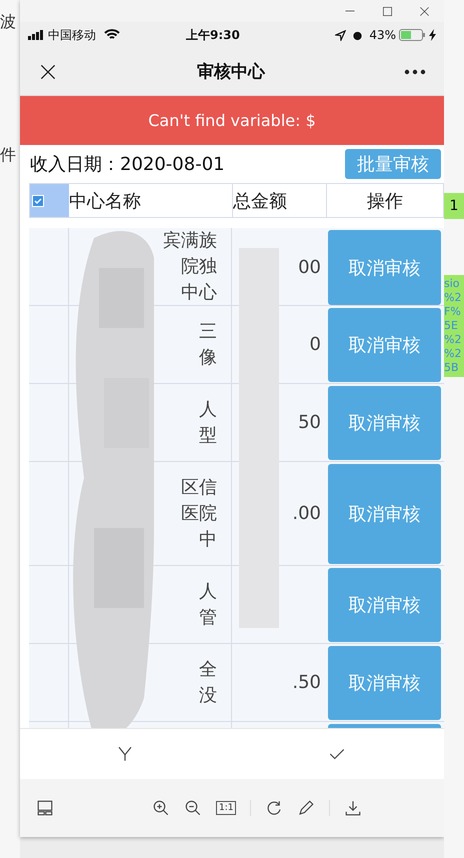 The width and height of the screenshot is (464, 858). Describe the element at coordinates (309, 267) in the screenshot. I see `table-cell: 00` at that location.